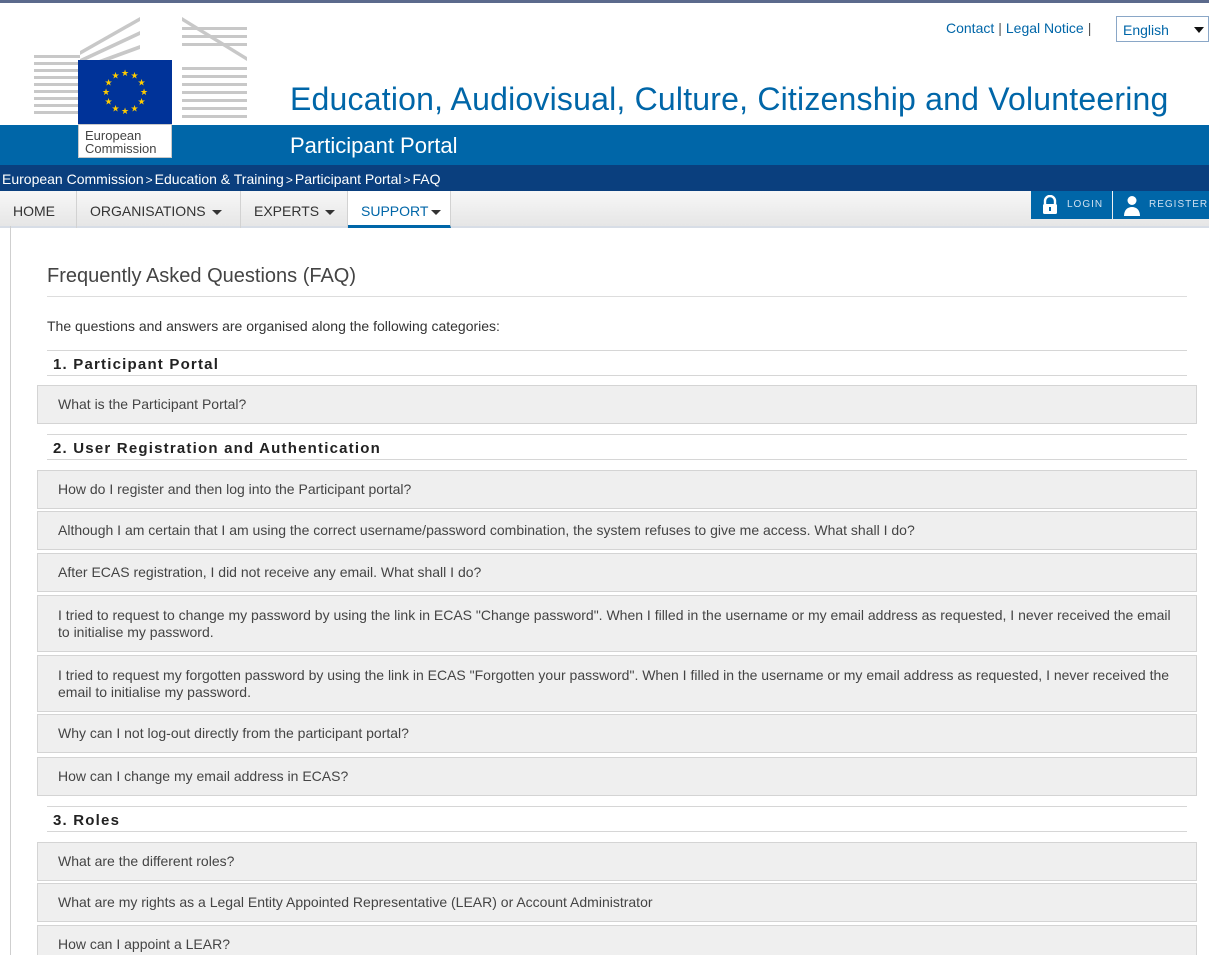 This screenshot has width=1209, height=955. I want to click on breadcrumb-item-education-training: Education & Training, so click(219, 179).